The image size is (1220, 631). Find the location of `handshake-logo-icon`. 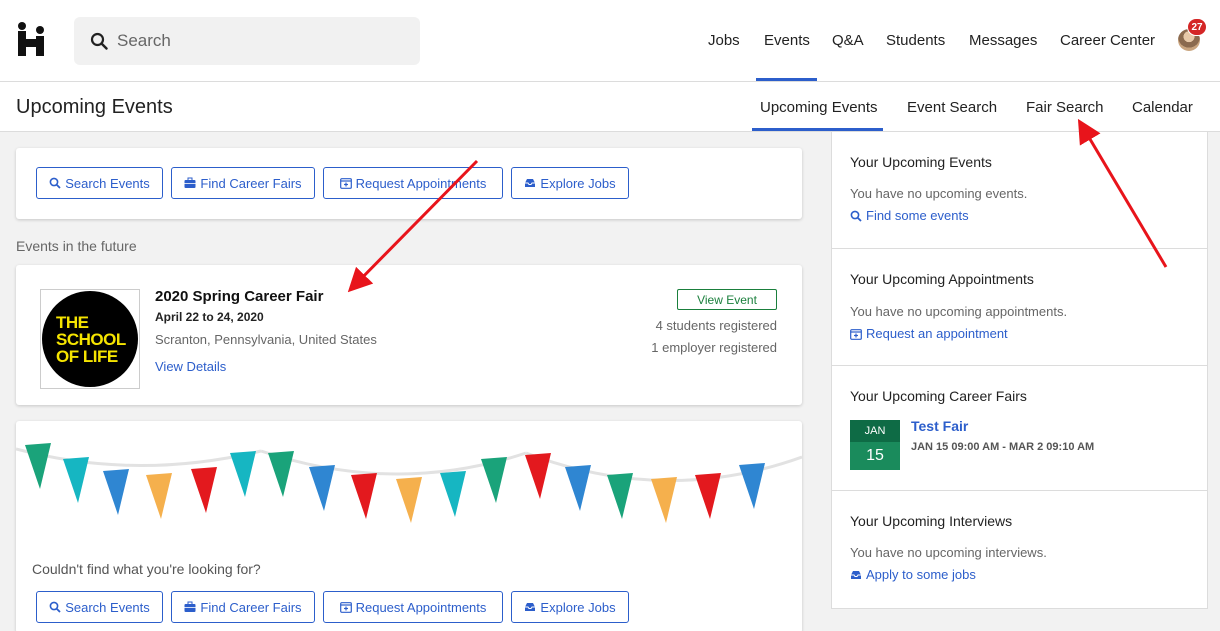

handshake-logo-icon is located at coordinates (32, 39).